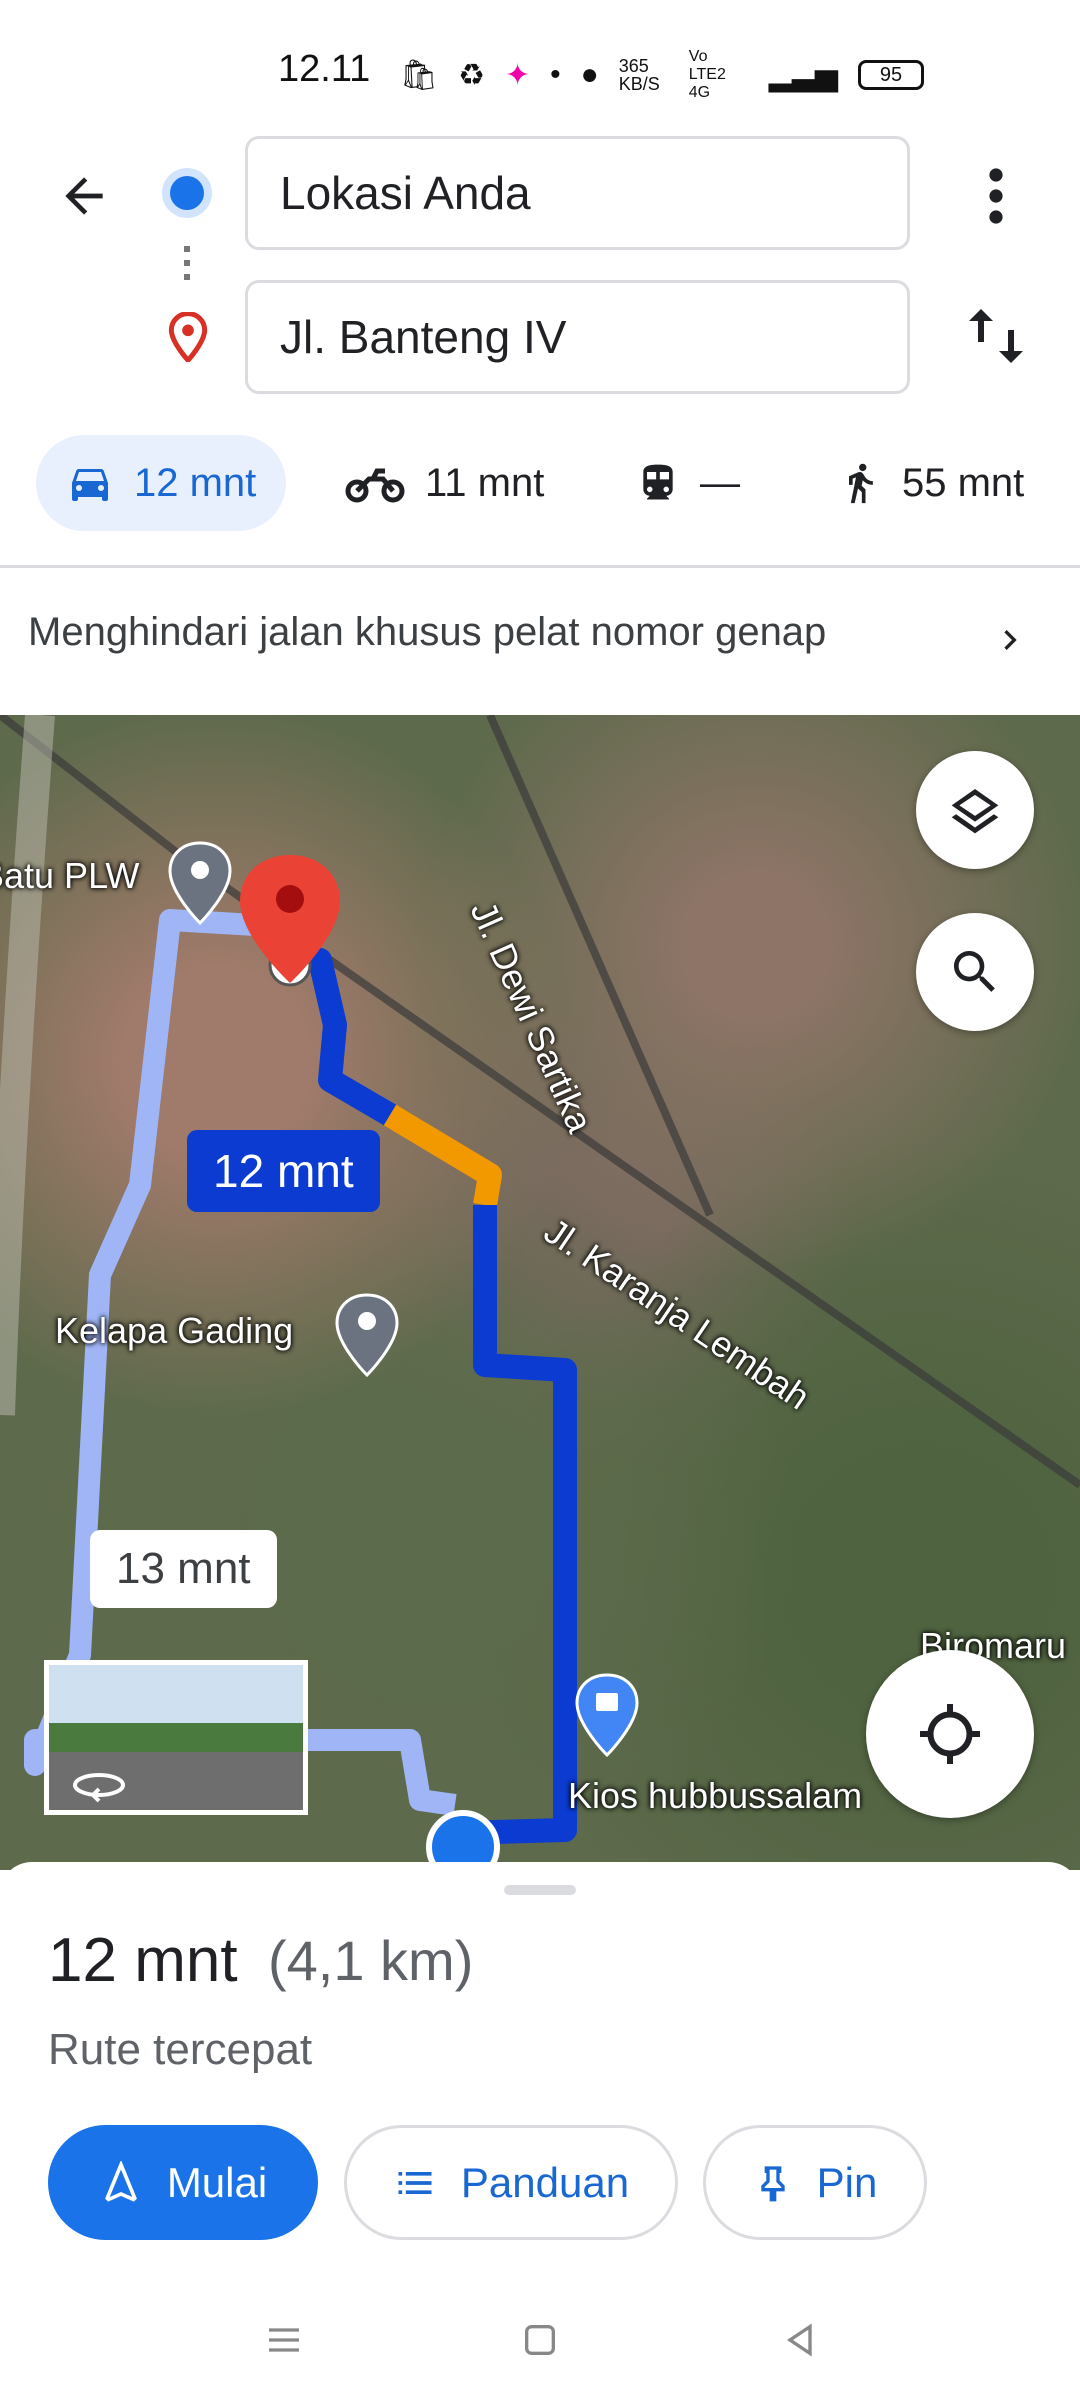 This screenshot has height=2400, width=1080. Describe the element at coordinates (174, 1330) in the screenshot. I see `map-label-kelapa-gading: Kelapa Gading` at that location.